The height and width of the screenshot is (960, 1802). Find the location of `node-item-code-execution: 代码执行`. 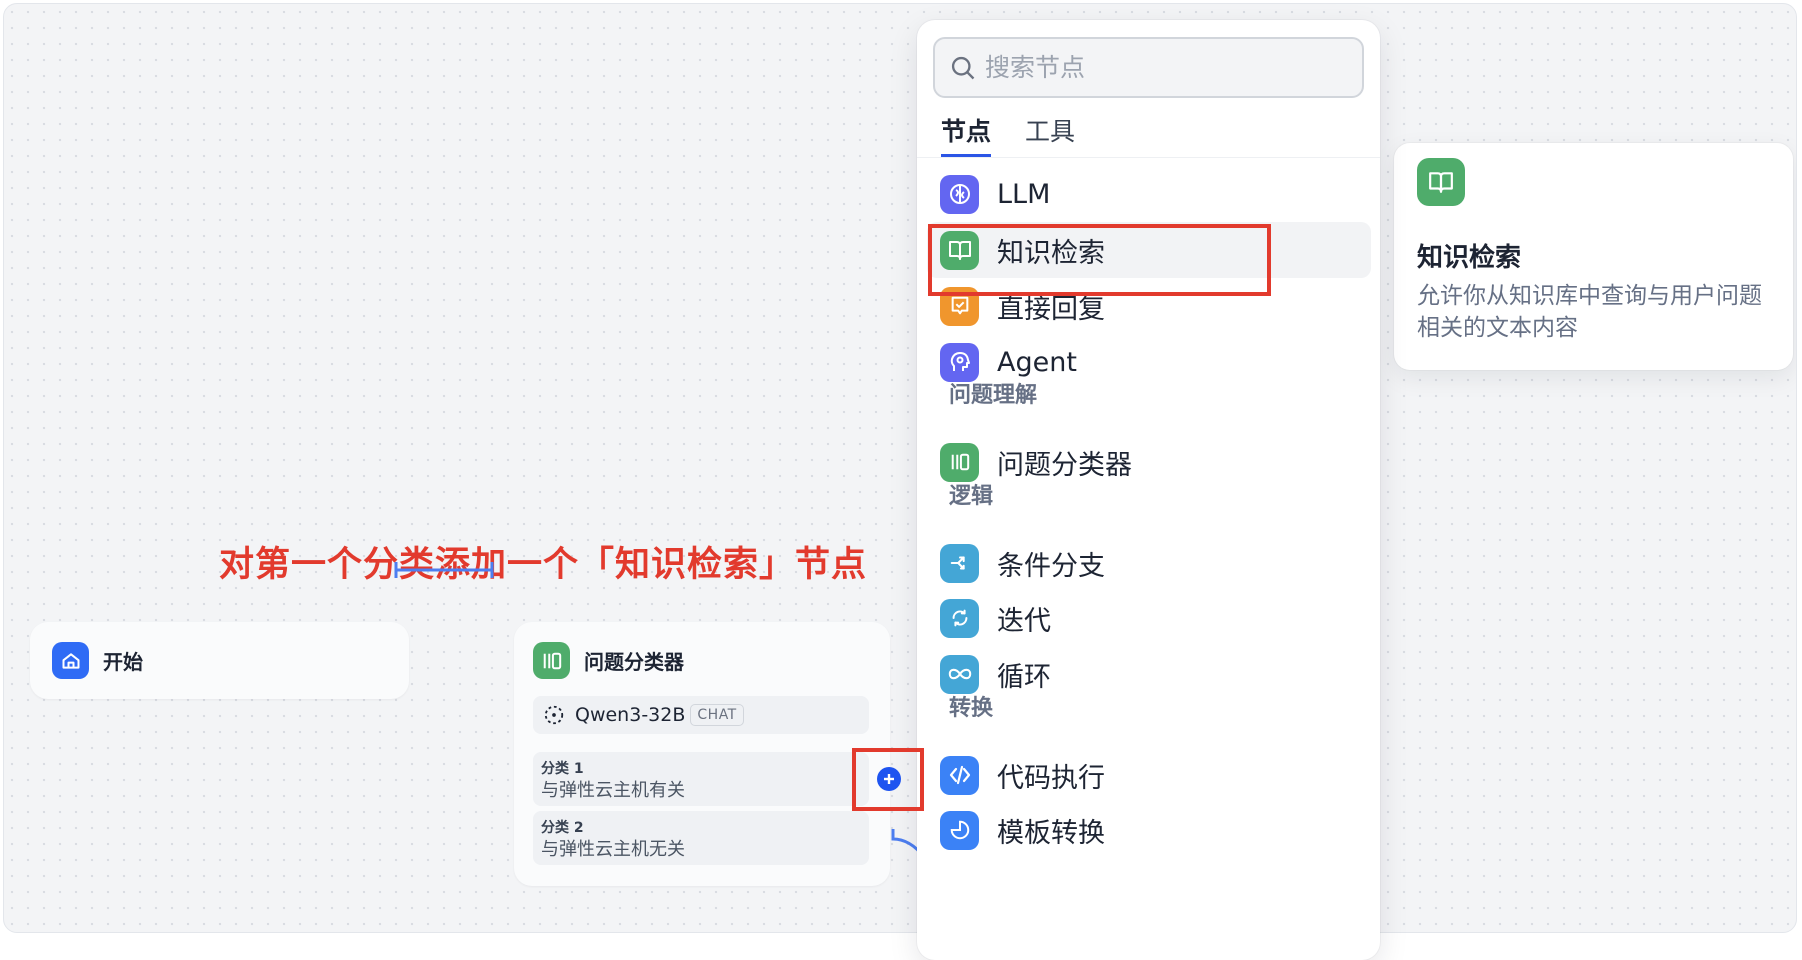

node-item-code-execution: 代码执行 is located at coordinates (1149, 775).